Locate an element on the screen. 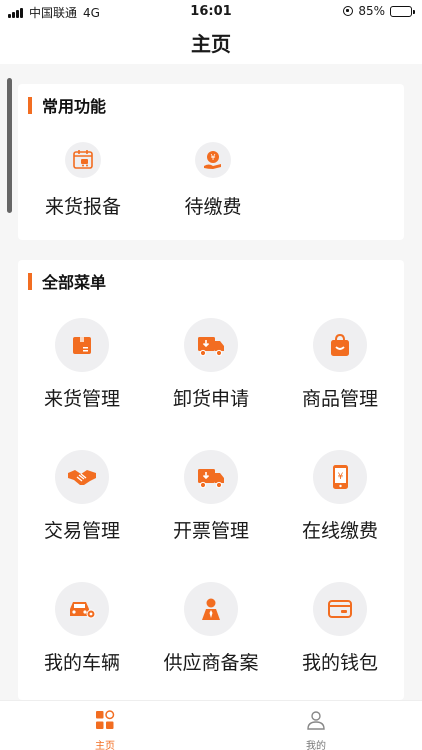 Image resolution: width=422 pixels, height=750 pixels. tab-mine: 我的 is located at coordinates (316, 730).